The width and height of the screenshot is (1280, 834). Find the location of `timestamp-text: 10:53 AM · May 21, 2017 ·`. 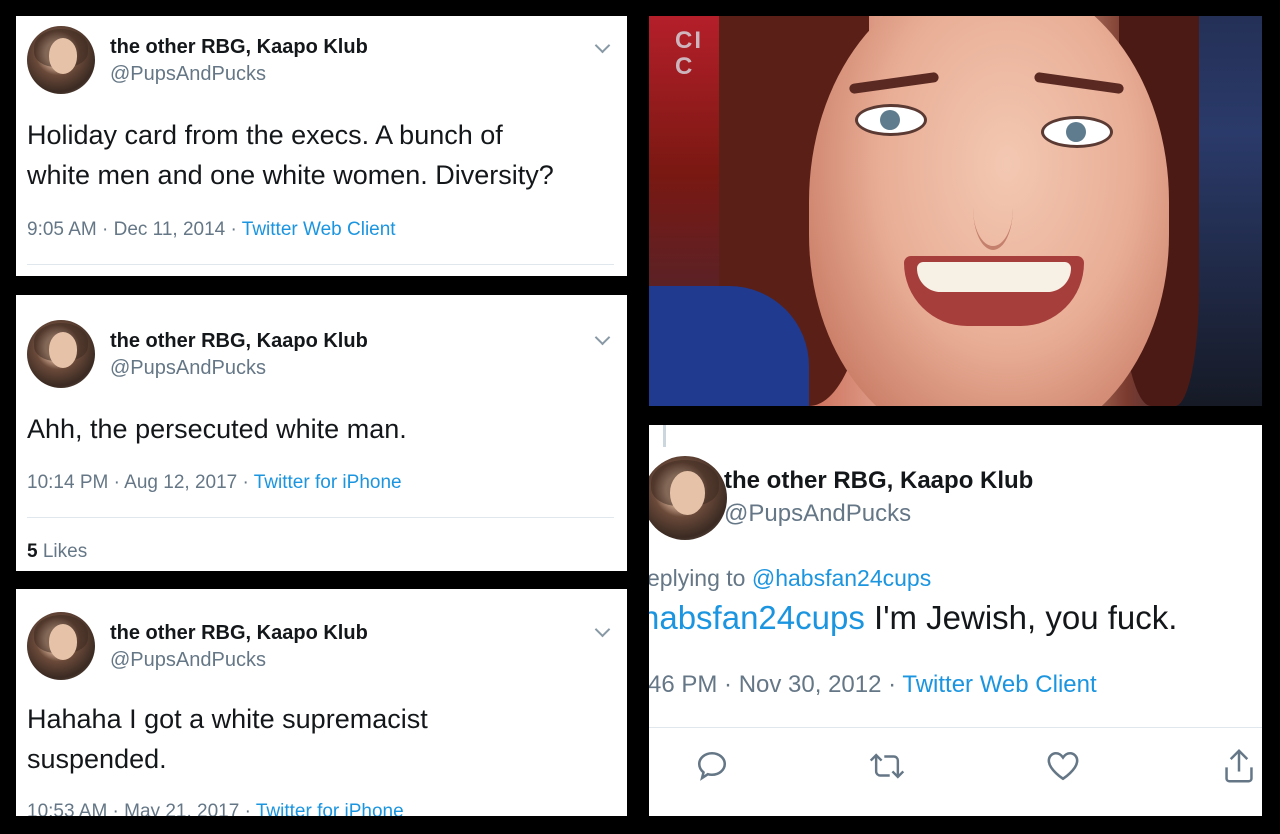

timestamp-text: 10:53 AM · May 21, 2017 · is located at coordinates (141, 808).